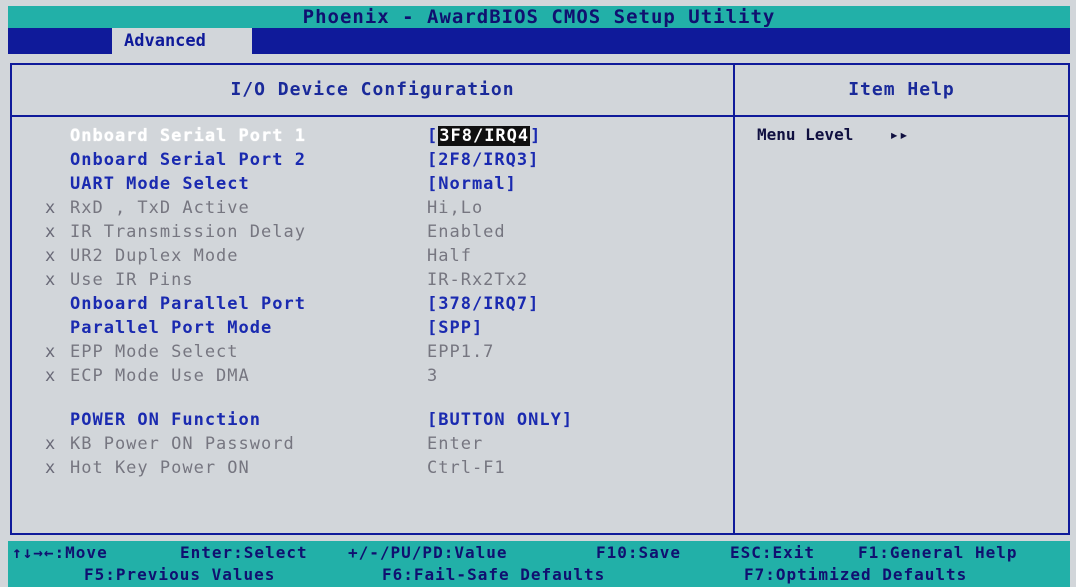 Image resolution: width=1076 pixels, height=587 pixels. Describe the element at coordinates (372, 328) in the screenshot. I see `setting-parallel-port-mode: Parallel Port Mode [SPP]` at that location.